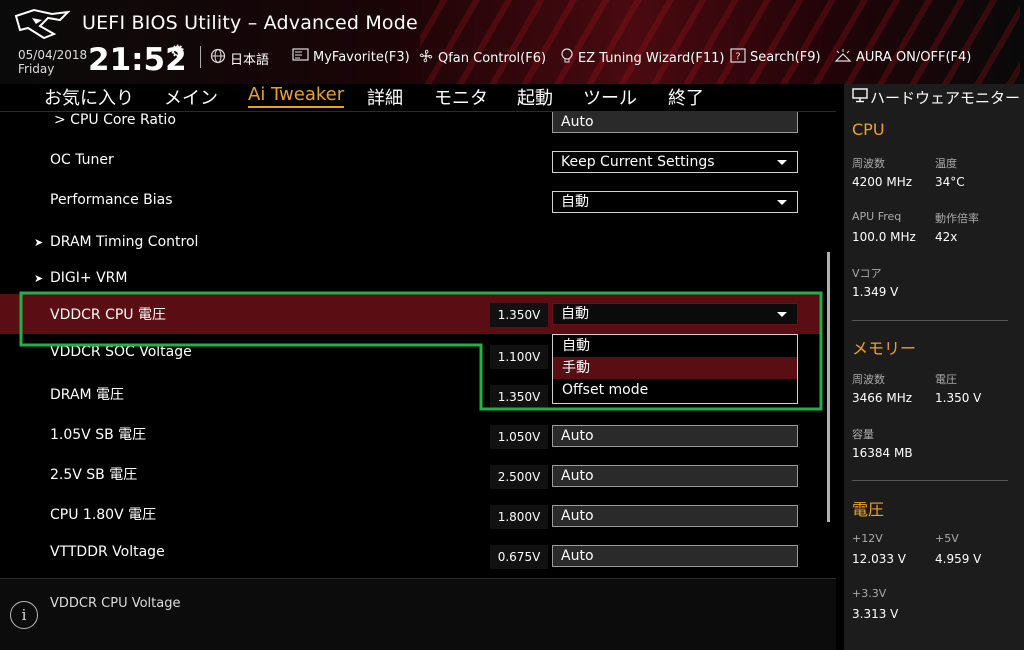 This screenshot has height=650, width=1024. Describe the element at coordinates (42, 24) in the screenshot. I see `rog-logo-icon` at that location.